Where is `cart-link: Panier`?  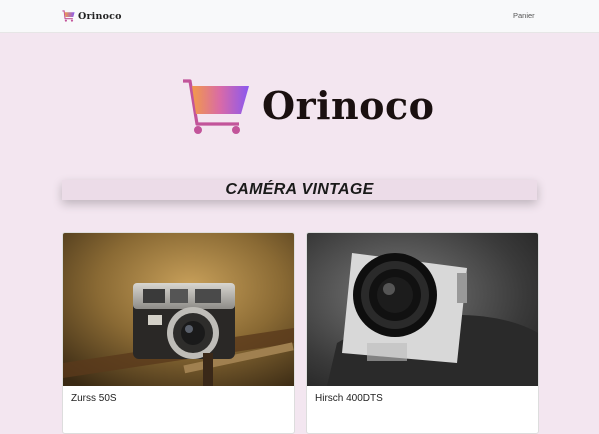
cart-link: Panier is located at coordinates (524, 15).